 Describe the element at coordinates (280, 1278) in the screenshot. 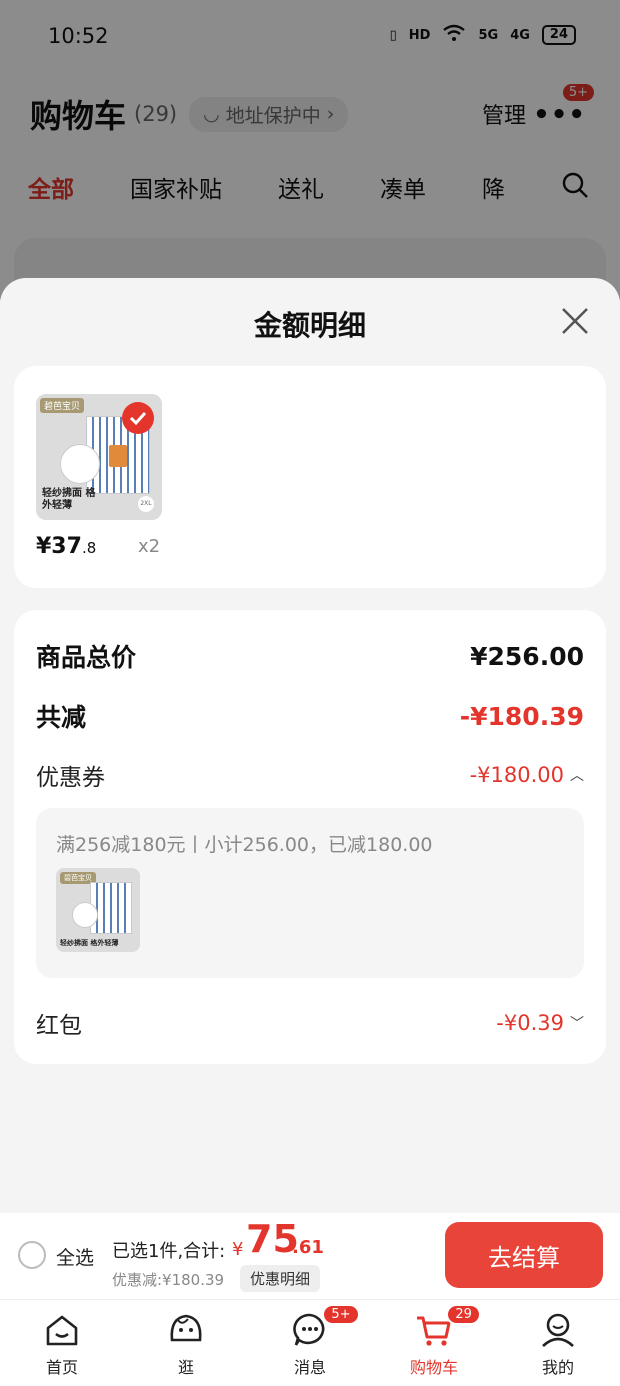

I see `discount-detail-button: 优惠明细` at that location.